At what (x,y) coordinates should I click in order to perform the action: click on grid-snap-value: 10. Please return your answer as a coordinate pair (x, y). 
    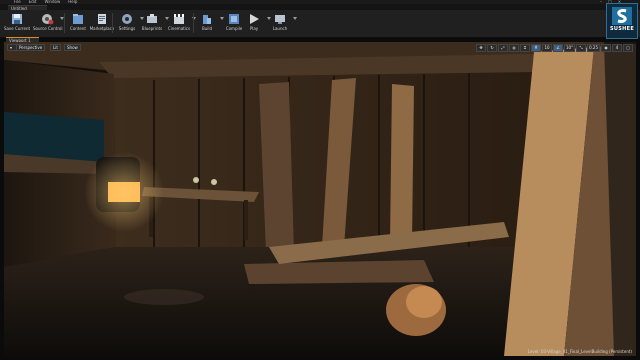
    Looking at the image, I should click on (547, 48).